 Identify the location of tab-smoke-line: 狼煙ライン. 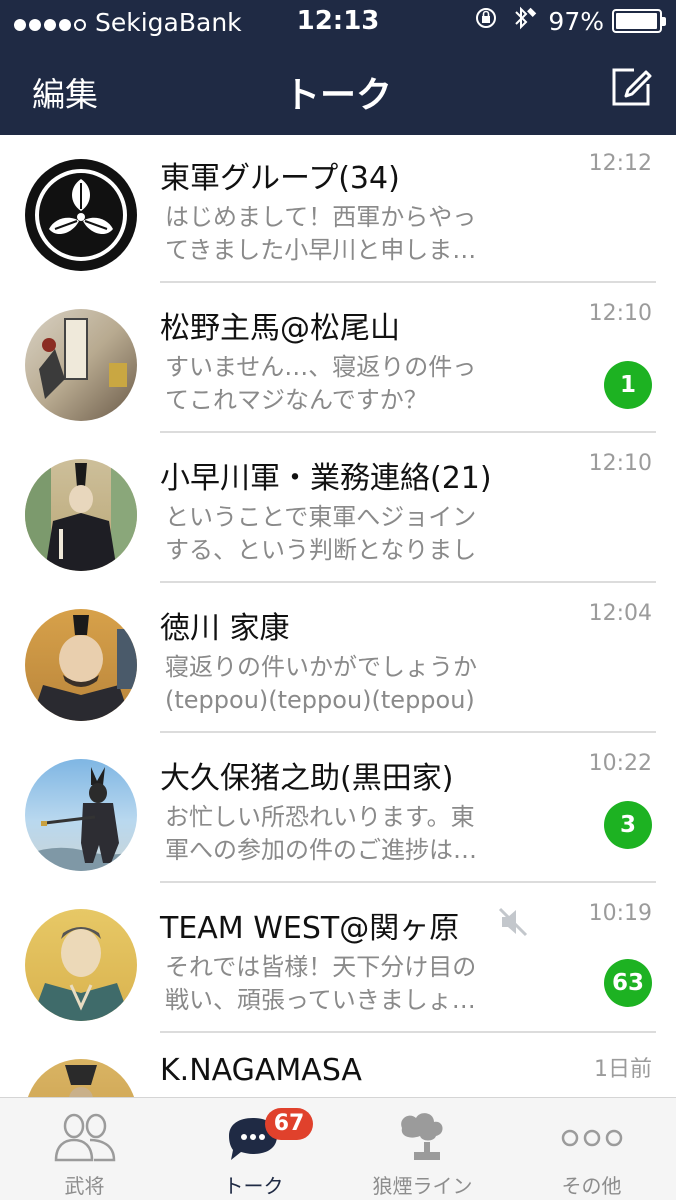
(422, 1149).